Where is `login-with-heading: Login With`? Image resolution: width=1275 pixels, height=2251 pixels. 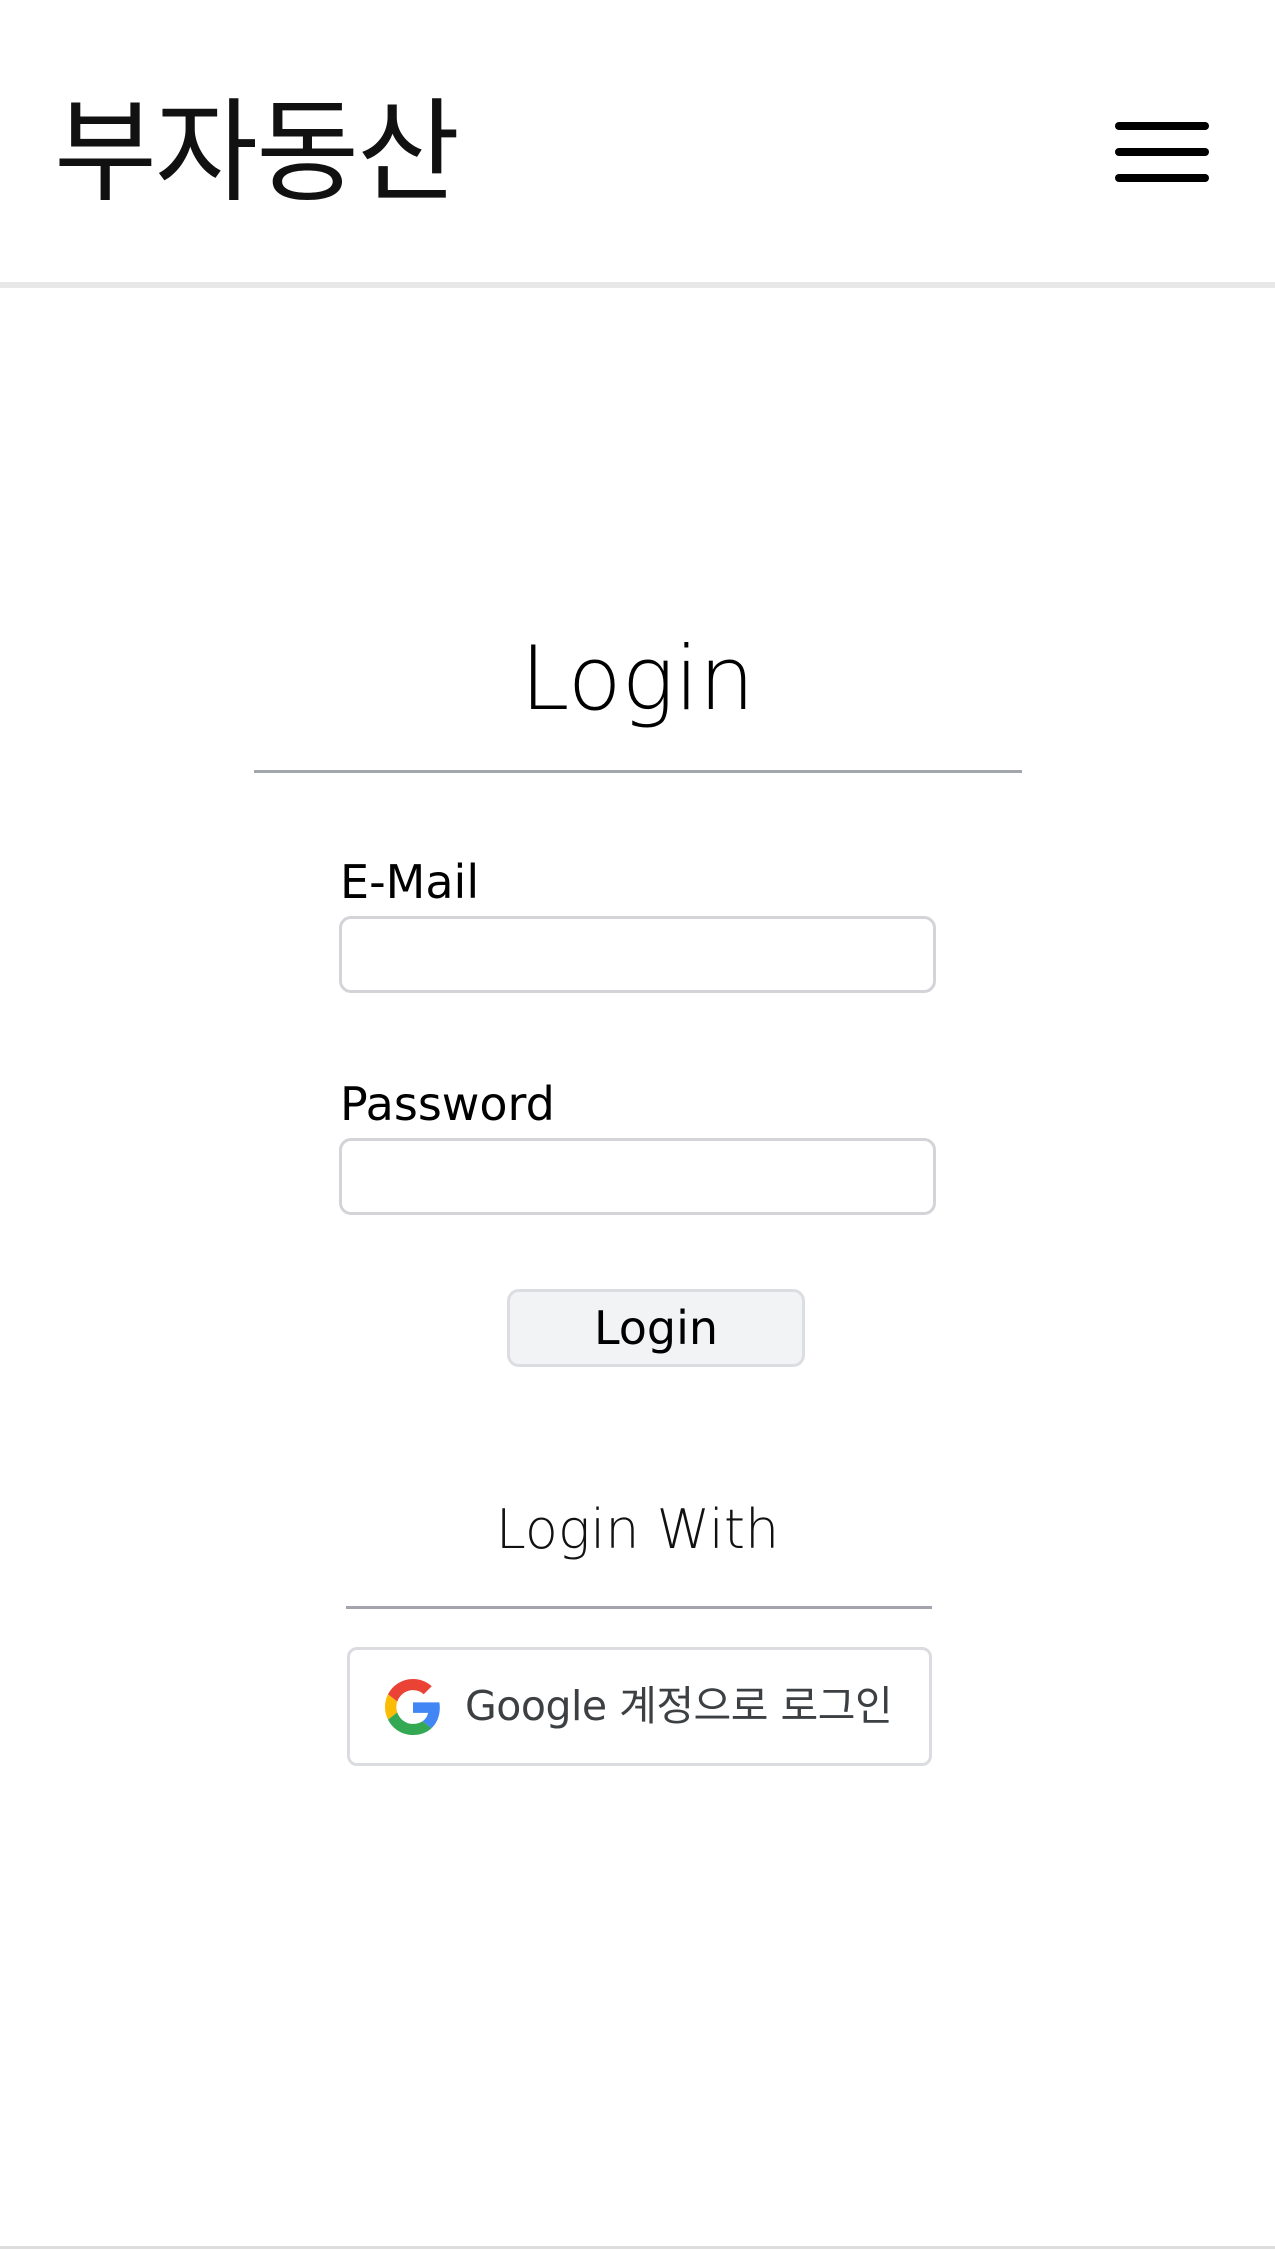 login-with-heading: Login With is located at coordinates (637, 1529).